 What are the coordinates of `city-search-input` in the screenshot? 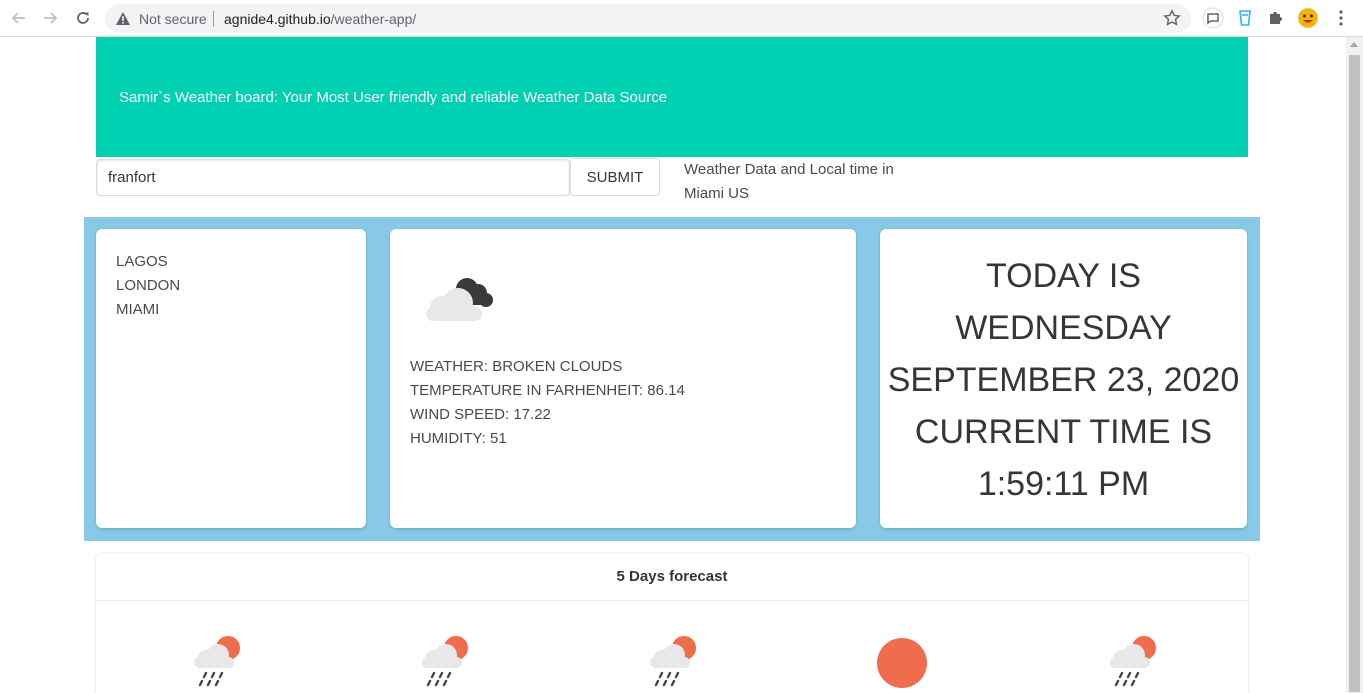 It's located at (333, 177).